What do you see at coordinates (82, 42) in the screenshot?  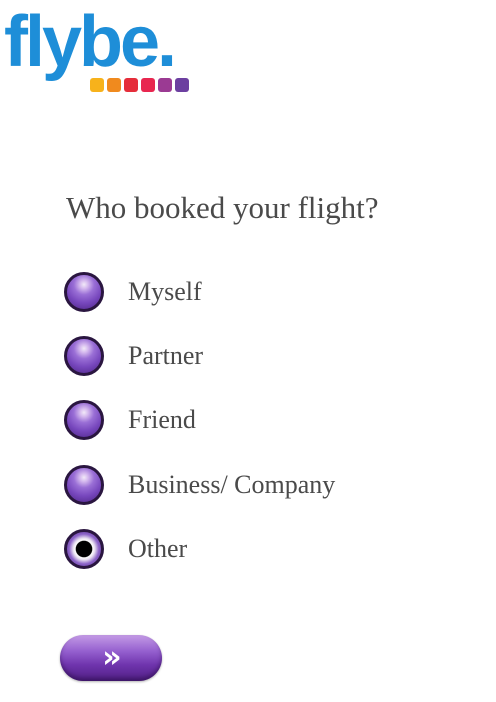 I see `logo-wordmark: flybe` at bounding box center [82, 42].